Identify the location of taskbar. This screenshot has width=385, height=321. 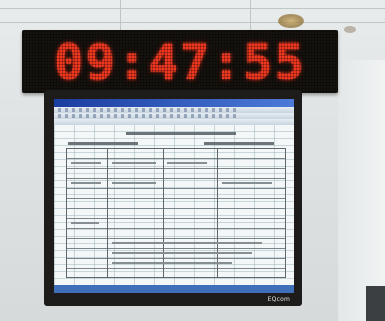
(174, 289).